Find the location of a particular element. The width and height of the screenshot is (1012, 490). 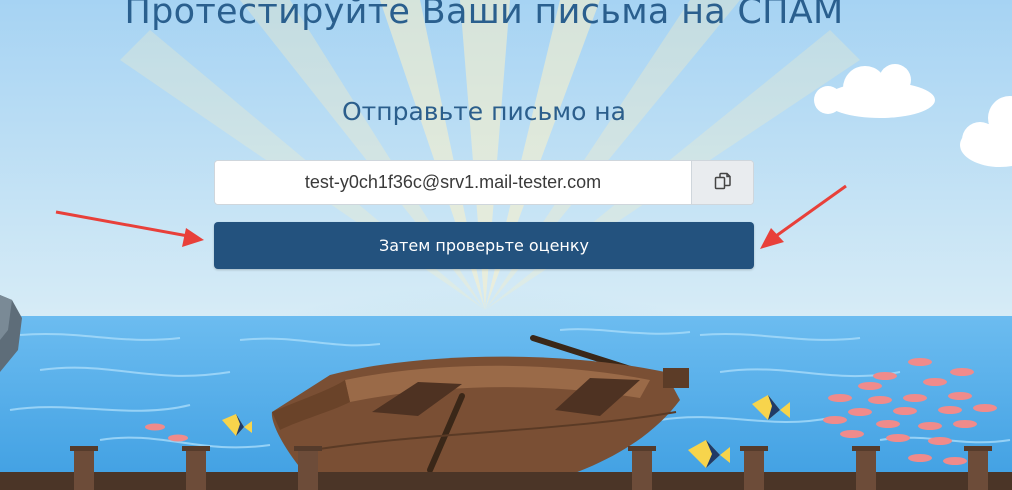

email-address-group is located at coordinates (484, 182).